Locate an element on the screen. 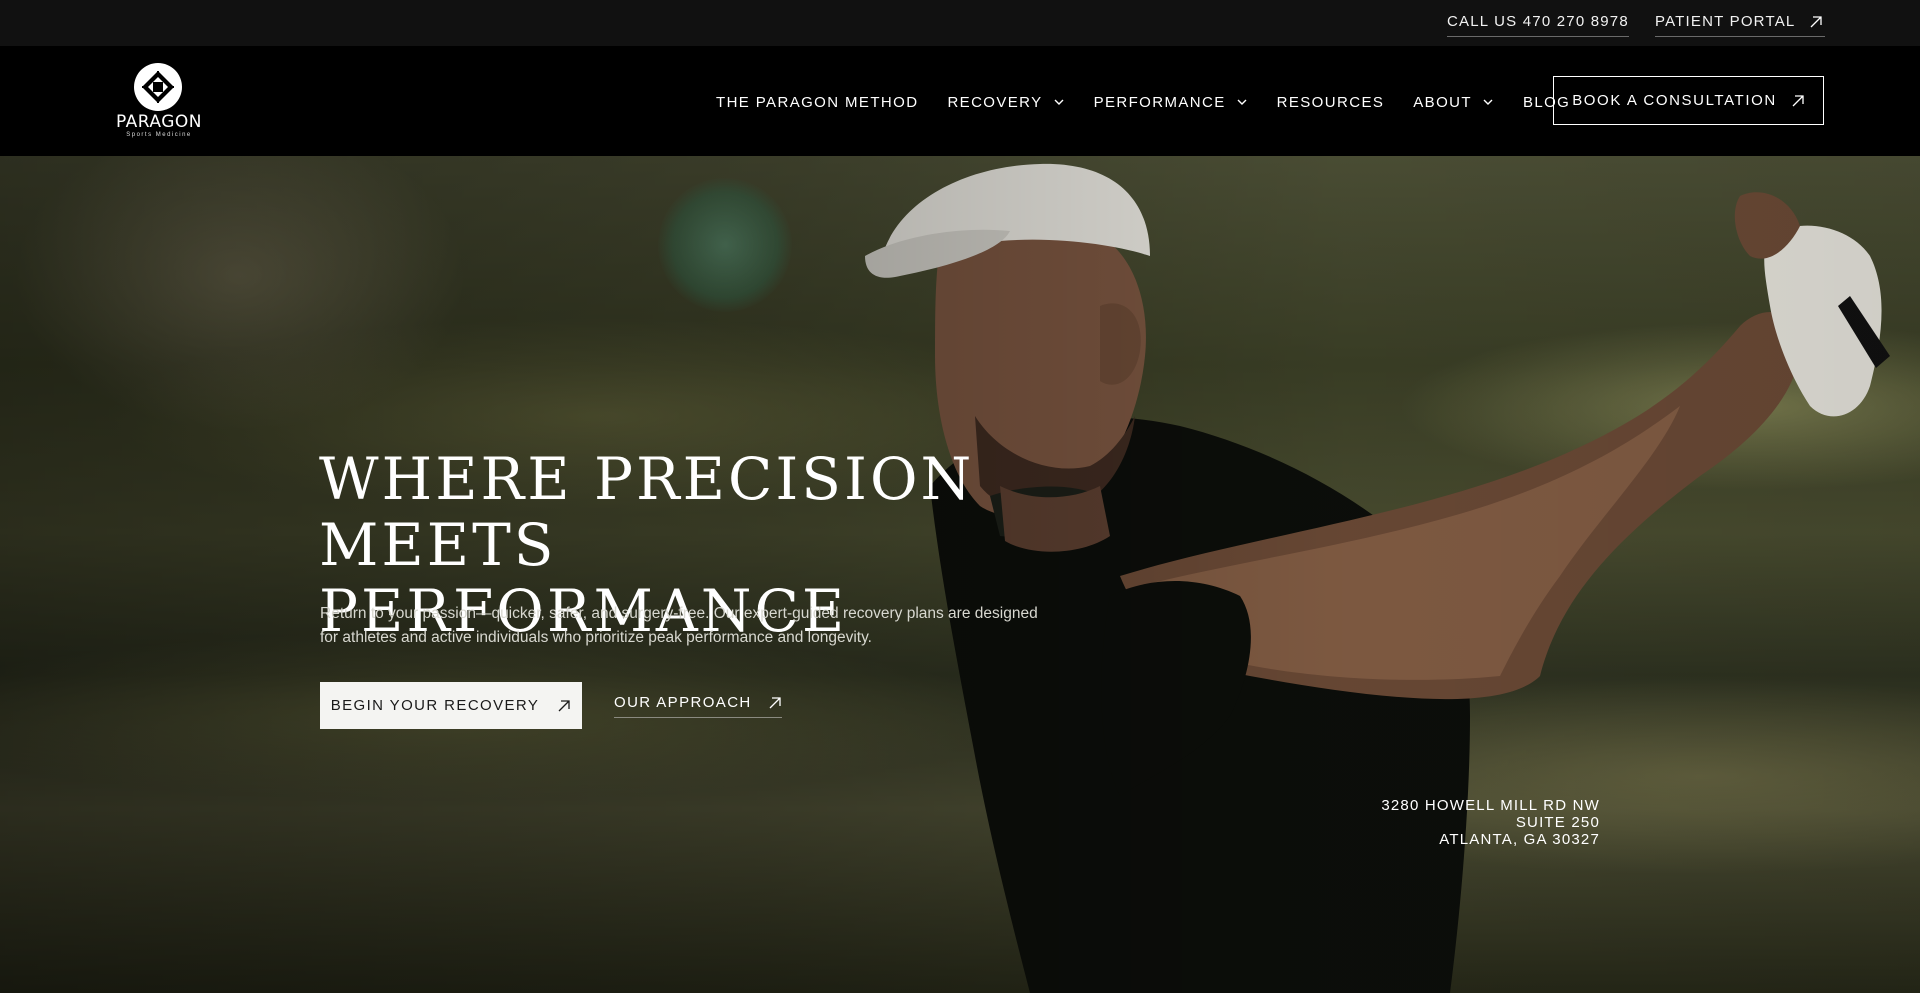  paragon-logo: PARAGON Sports Medicine is located at coordinates (159, 102).